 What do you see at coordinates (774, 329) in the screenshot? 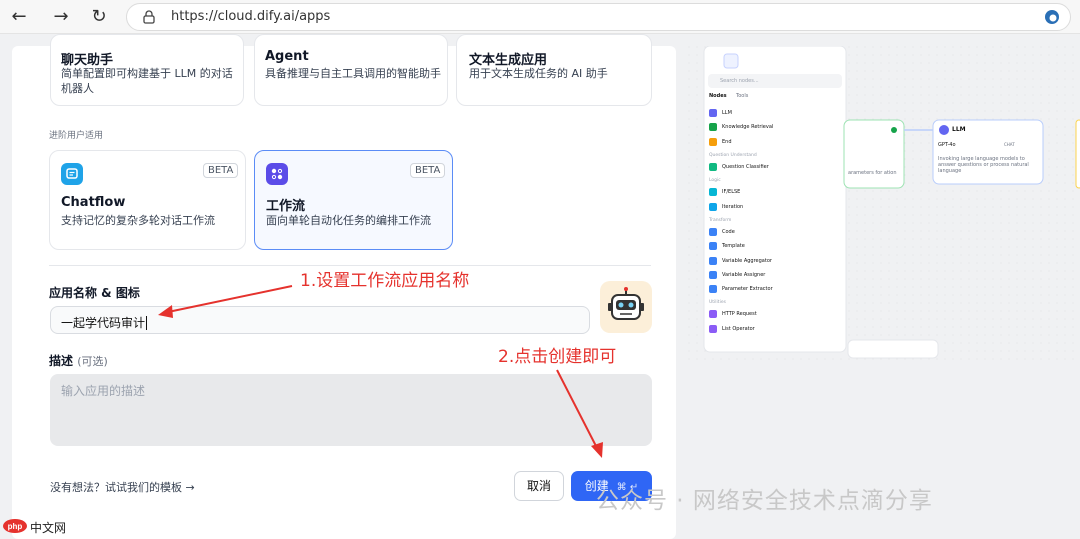
I see `node-list-item: List Operator` at bounding box center [774, 329].